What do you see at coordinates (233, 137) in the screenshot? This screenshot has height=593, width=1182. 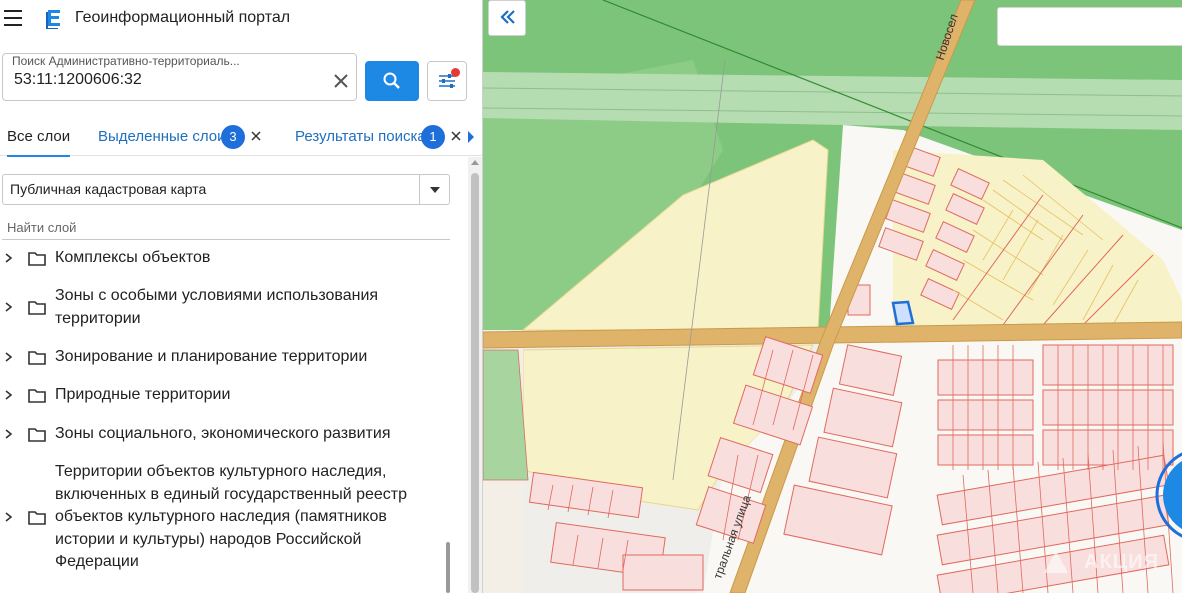 I see `selected-layers-count-badge: 3` at bounding box center [233, 137].